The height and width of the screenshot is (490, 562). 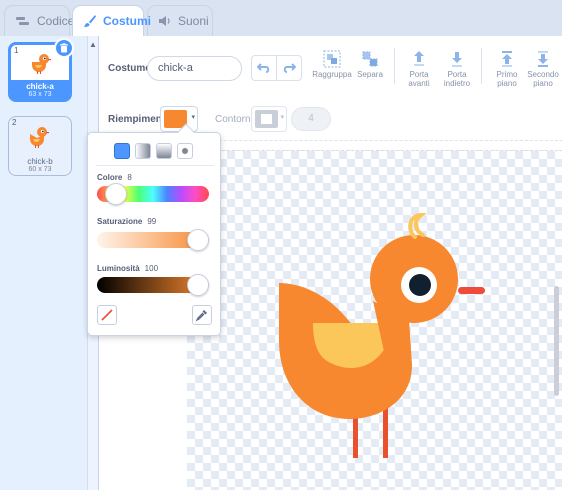 I want to click on outline-color-button: ▾, so click(x=269, y=119).